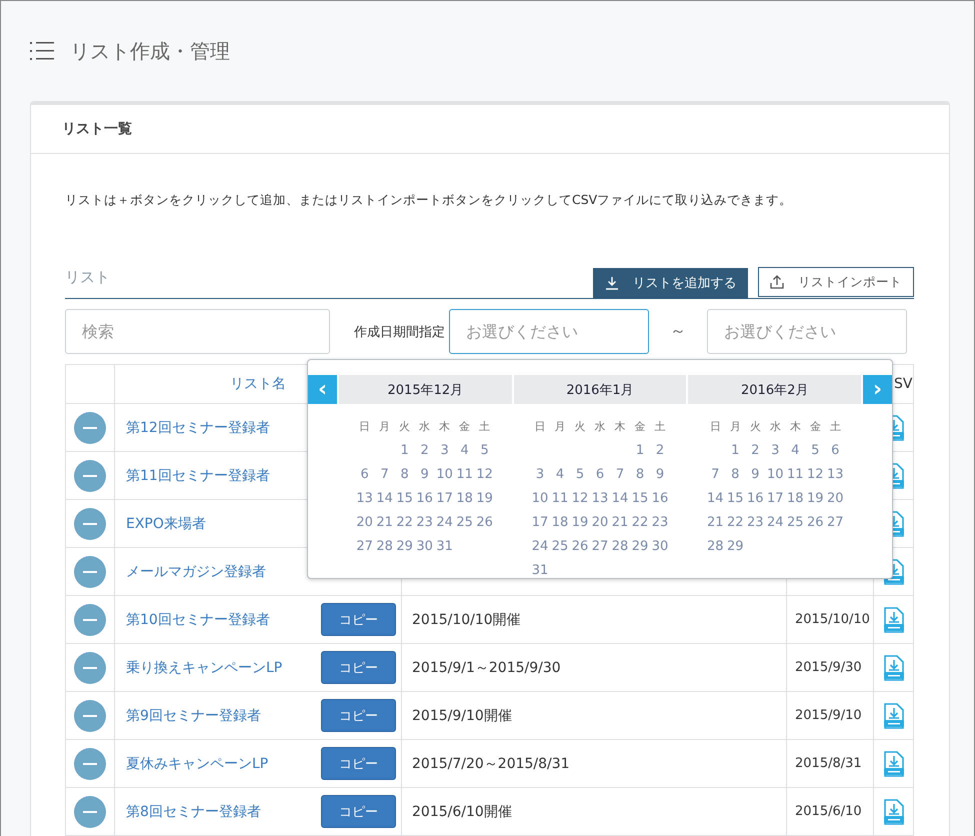  What do you see at coordinates (322, 389) in the screenshot?
I see `previous-month-button: ‹` at bounding box center [322, 389].